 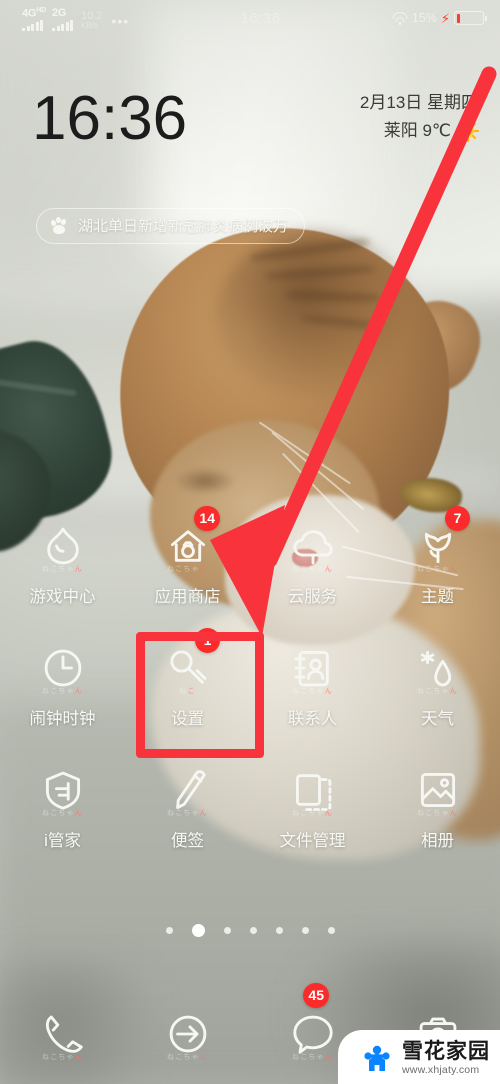 I want to click on app-label: 便签, so click(x=187, y=841).